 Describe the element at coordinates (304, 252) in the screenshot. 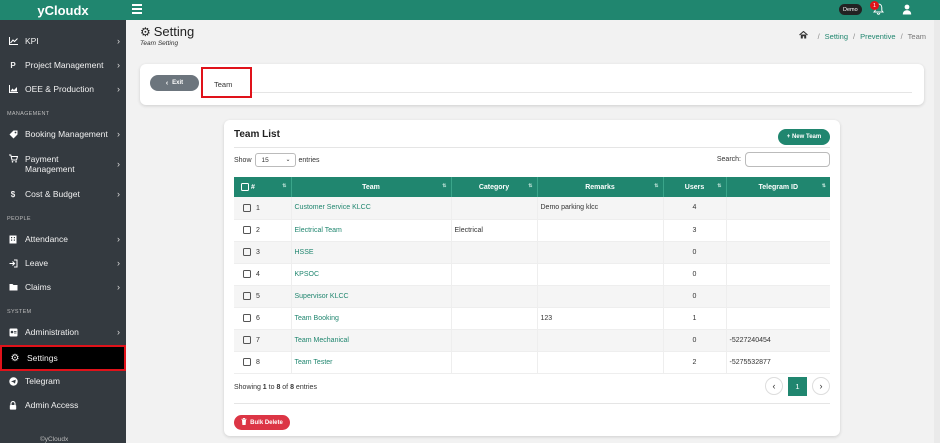

I see `team-link: HSSE` at that location.